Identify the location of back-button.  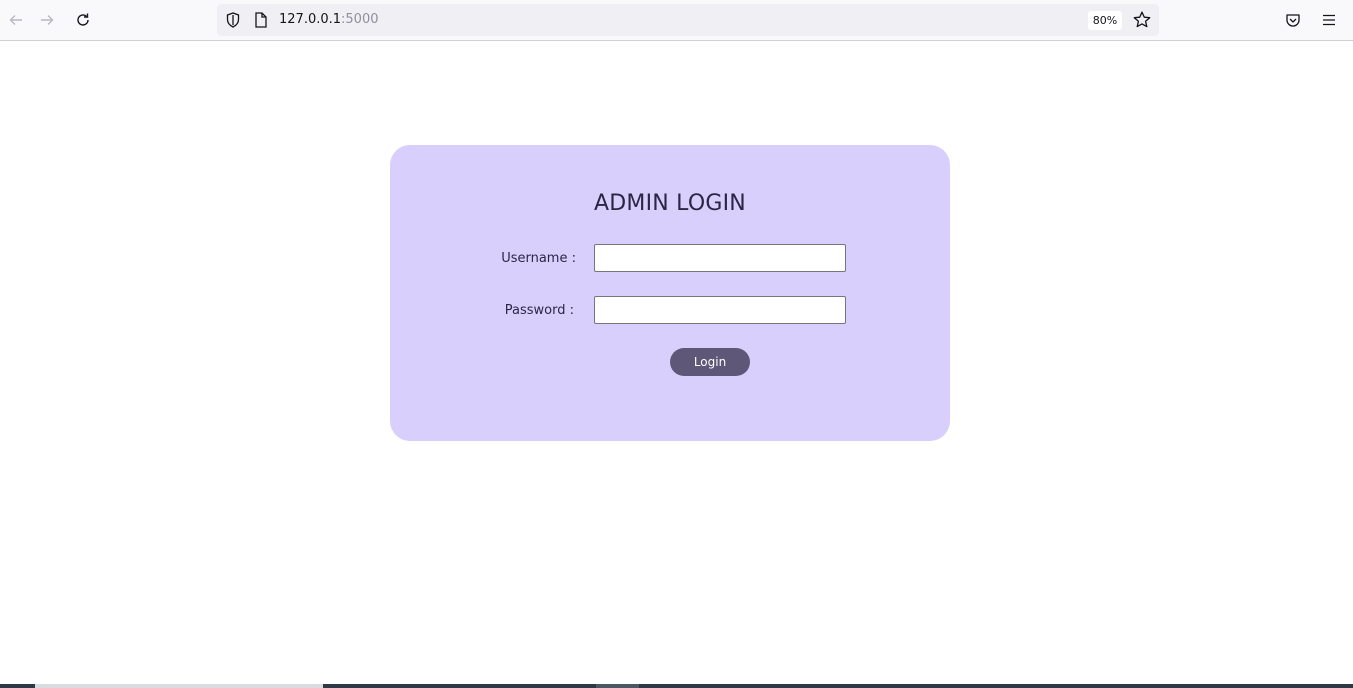
(16, 20).